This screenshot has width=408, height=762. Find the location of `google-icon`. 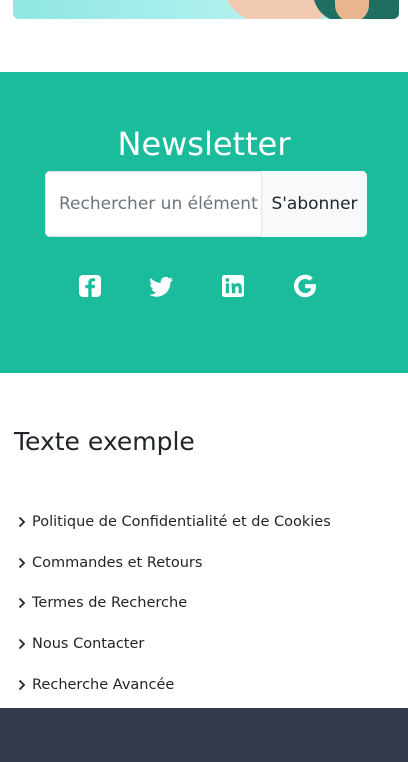

google-icon is located at coordinates (305, 286).